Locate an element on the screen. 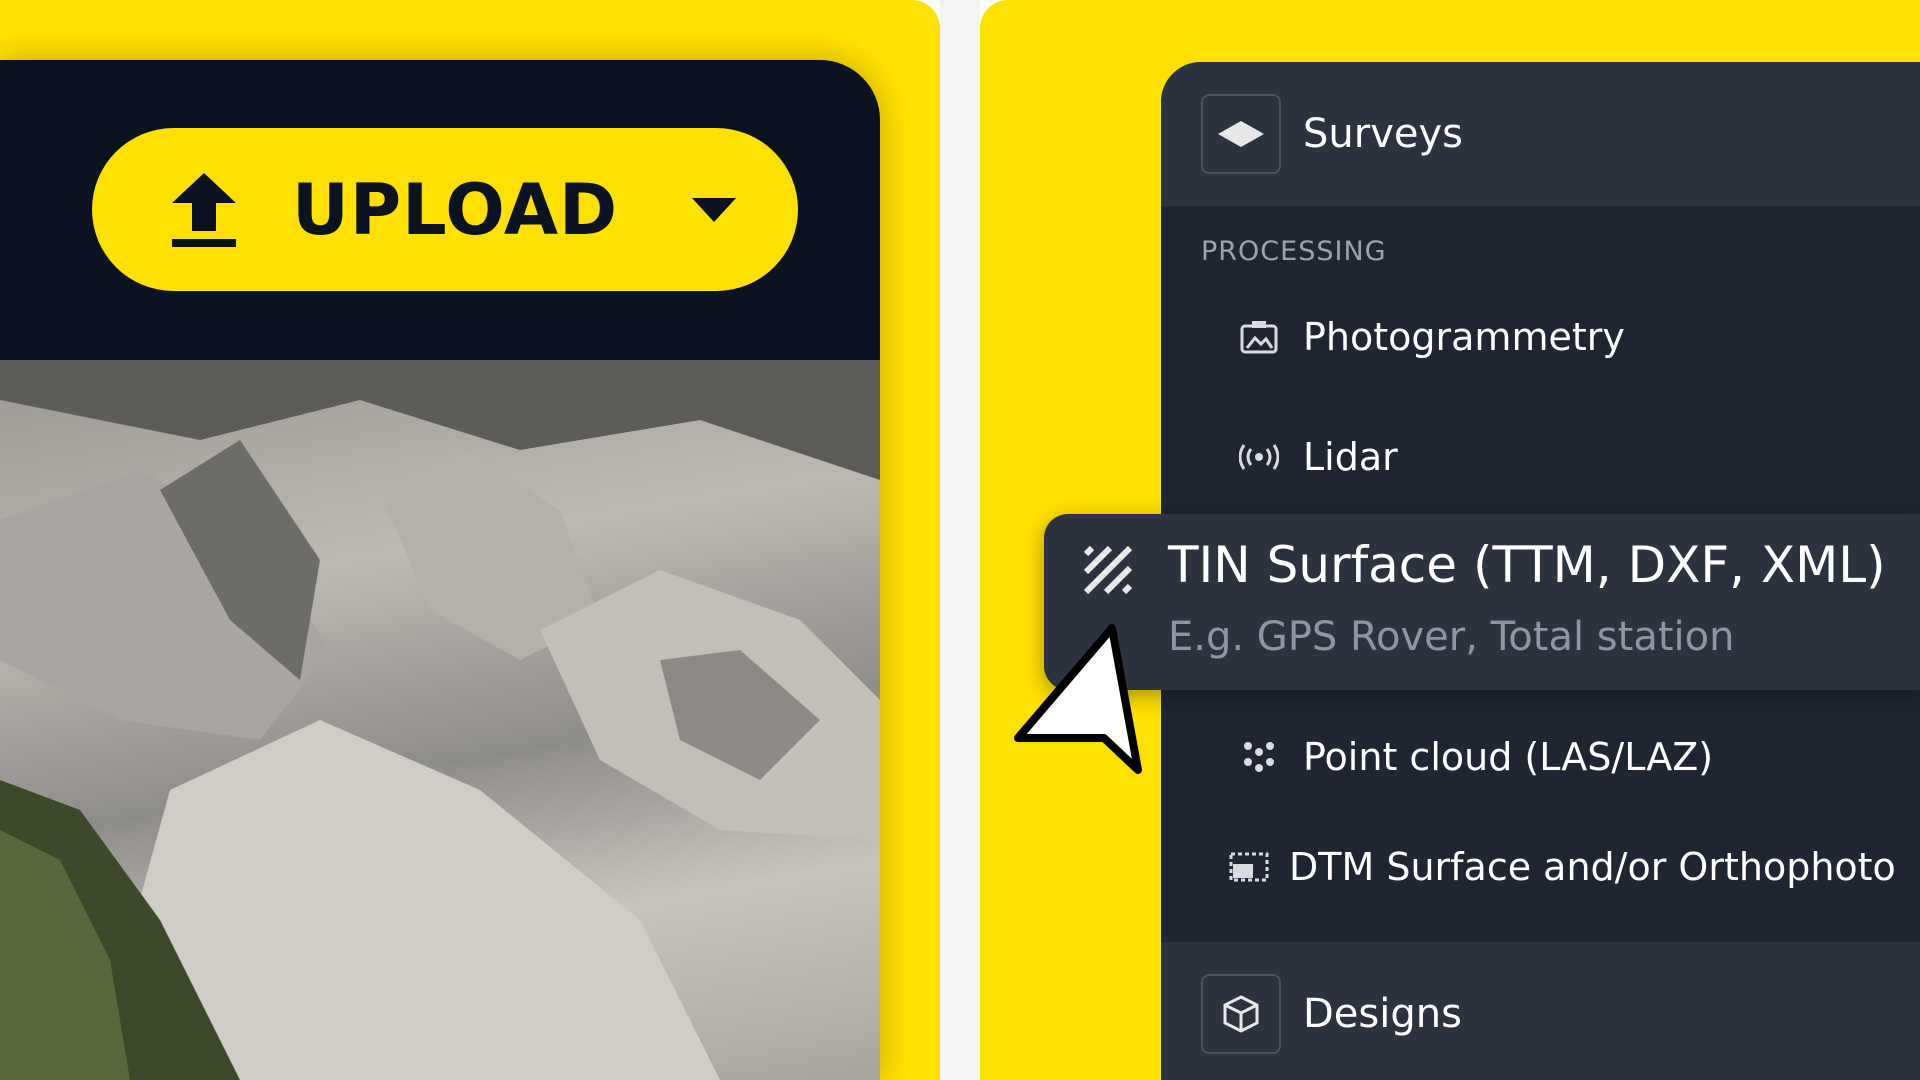 The height and width of the screenshot is (1080, 1920). upload-label: UPLOAD is located at coordinates (455, 209).